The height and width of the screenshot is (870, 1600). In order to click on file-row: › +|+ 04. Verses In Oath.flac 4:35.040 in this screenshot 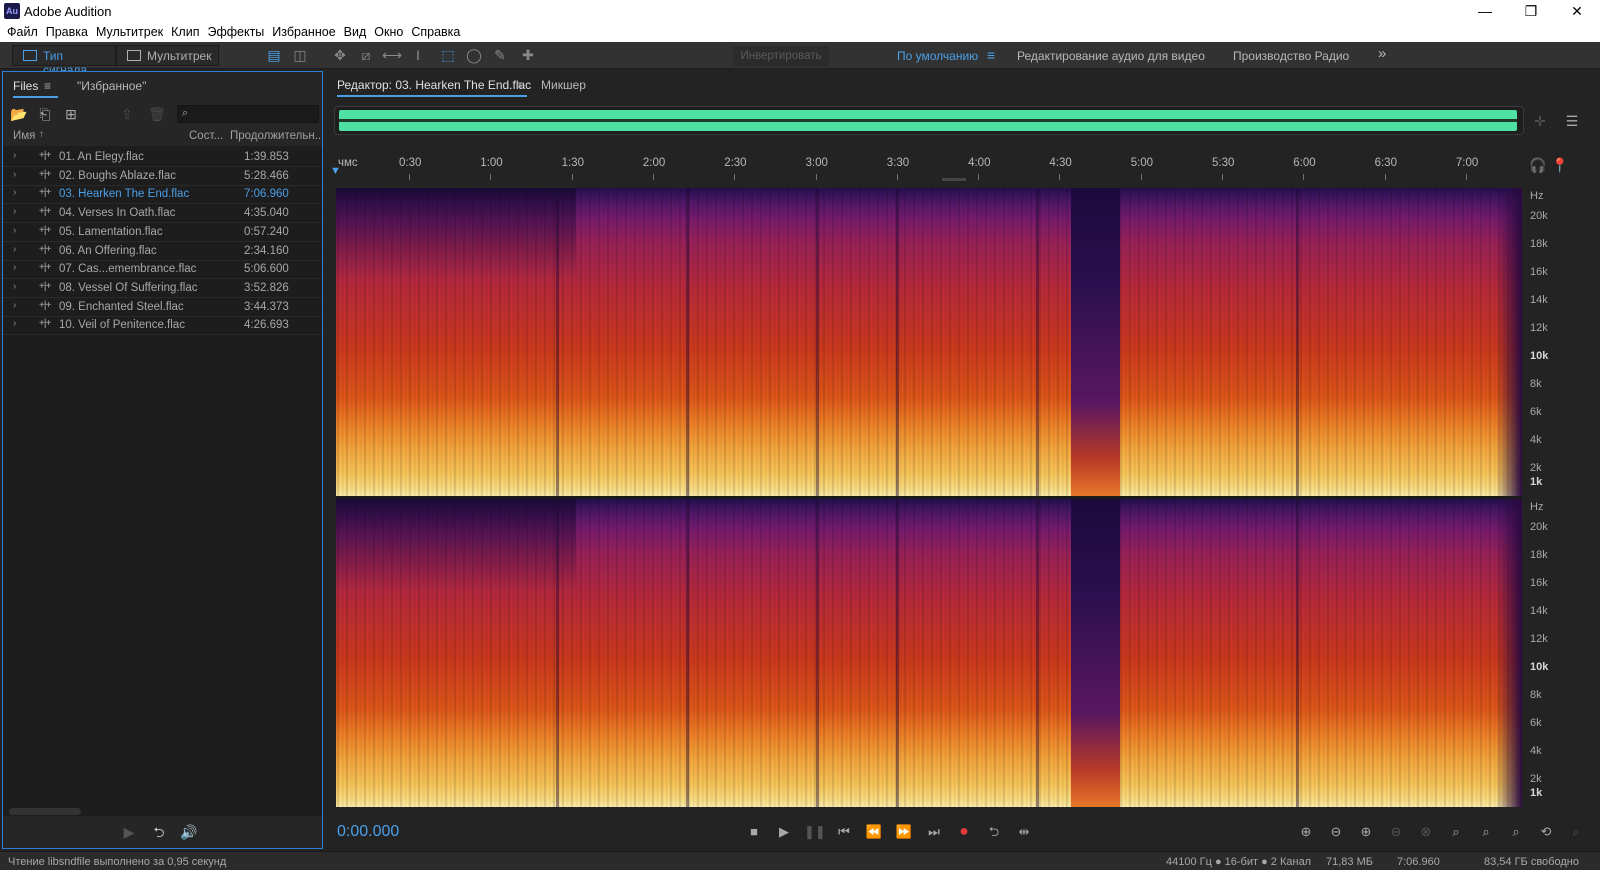, I will do `click(162, 214)`.